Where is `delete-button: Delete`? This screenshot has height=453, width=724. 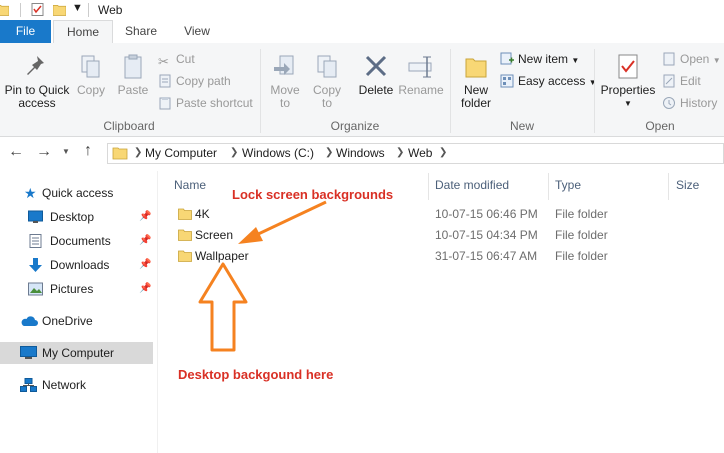 delete-button: Delete is located at coordinates (376, 75).